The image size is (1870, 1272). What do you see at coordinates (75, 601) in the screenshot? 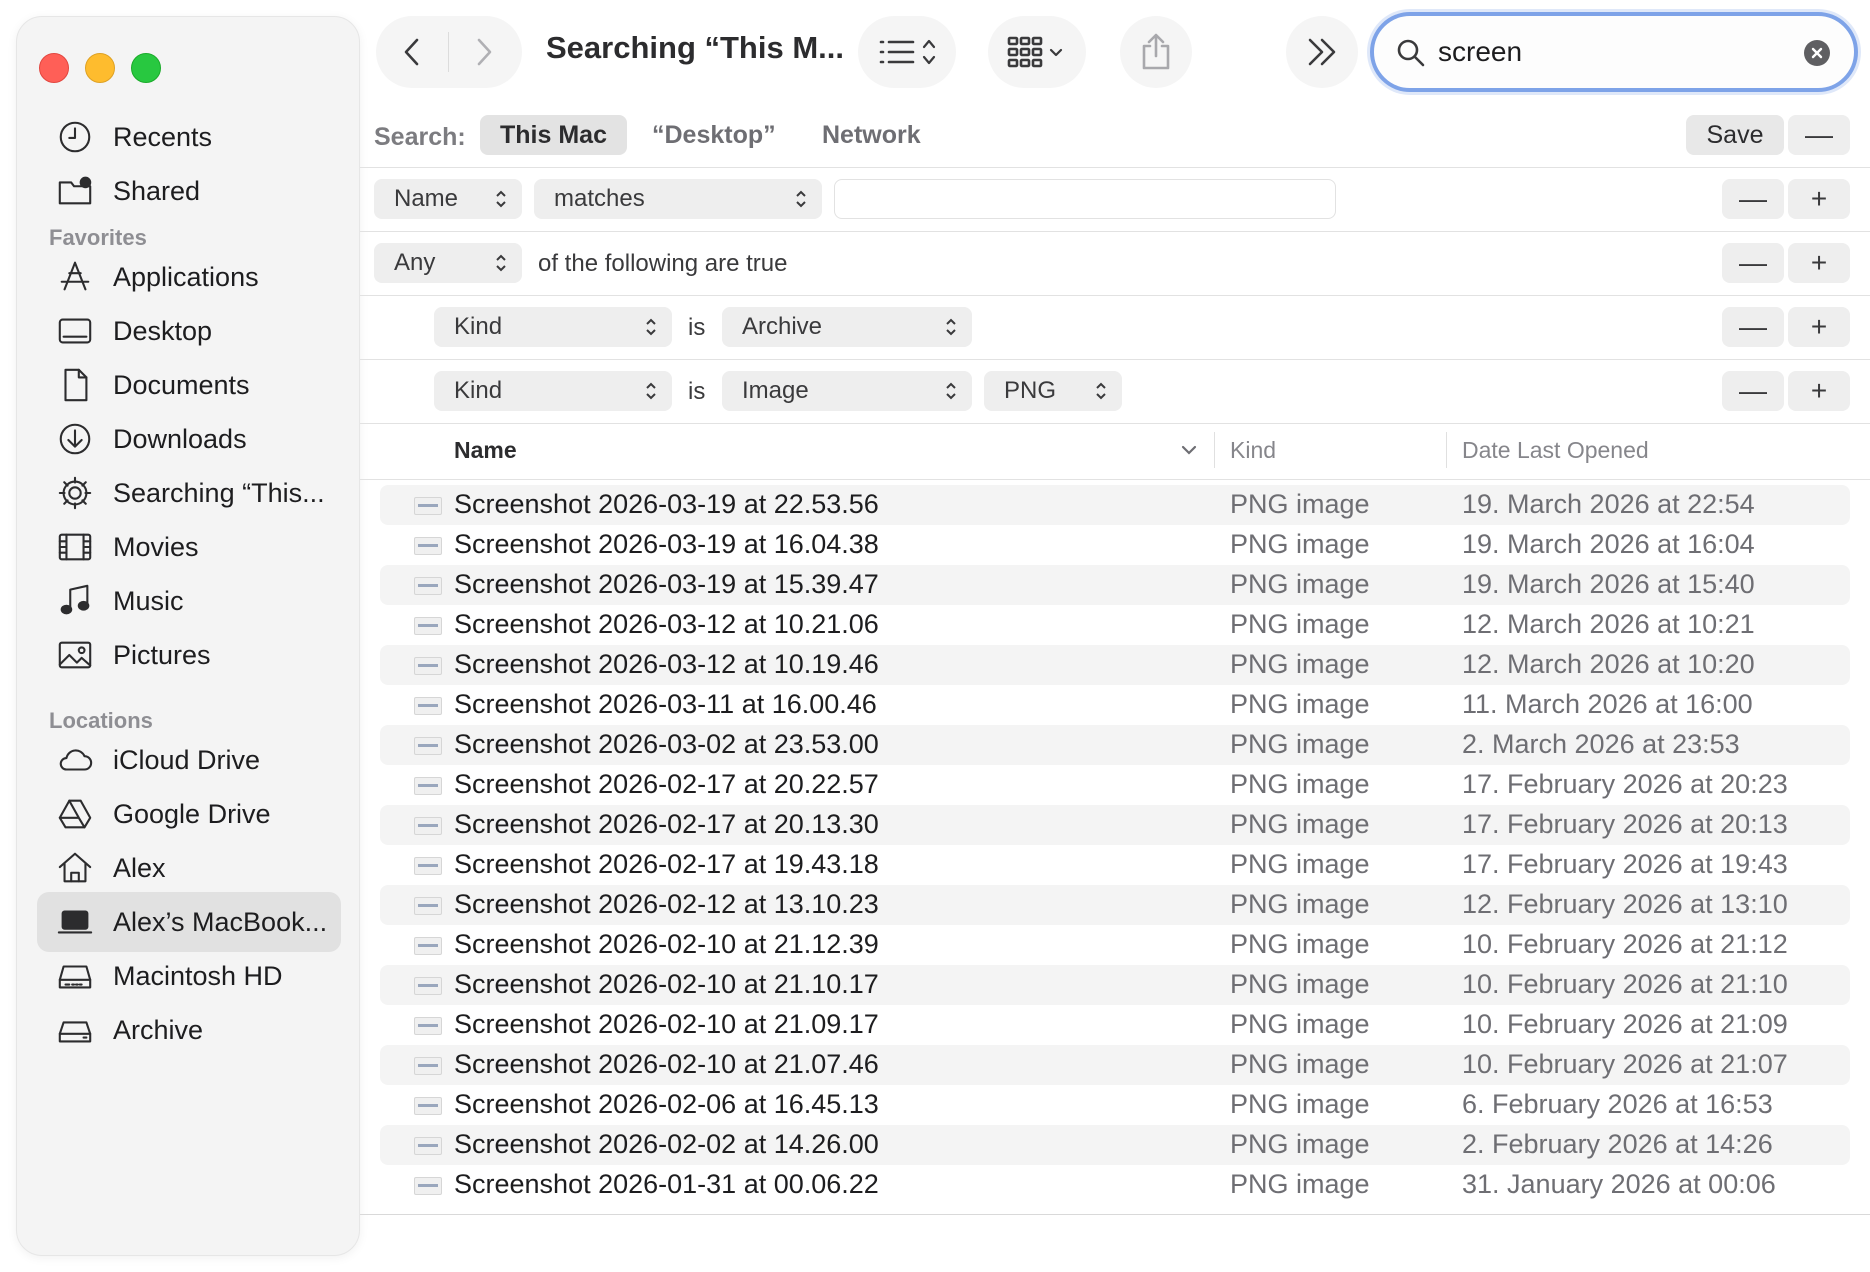
I see `music-note-icon` at bounding box center [75, 601].